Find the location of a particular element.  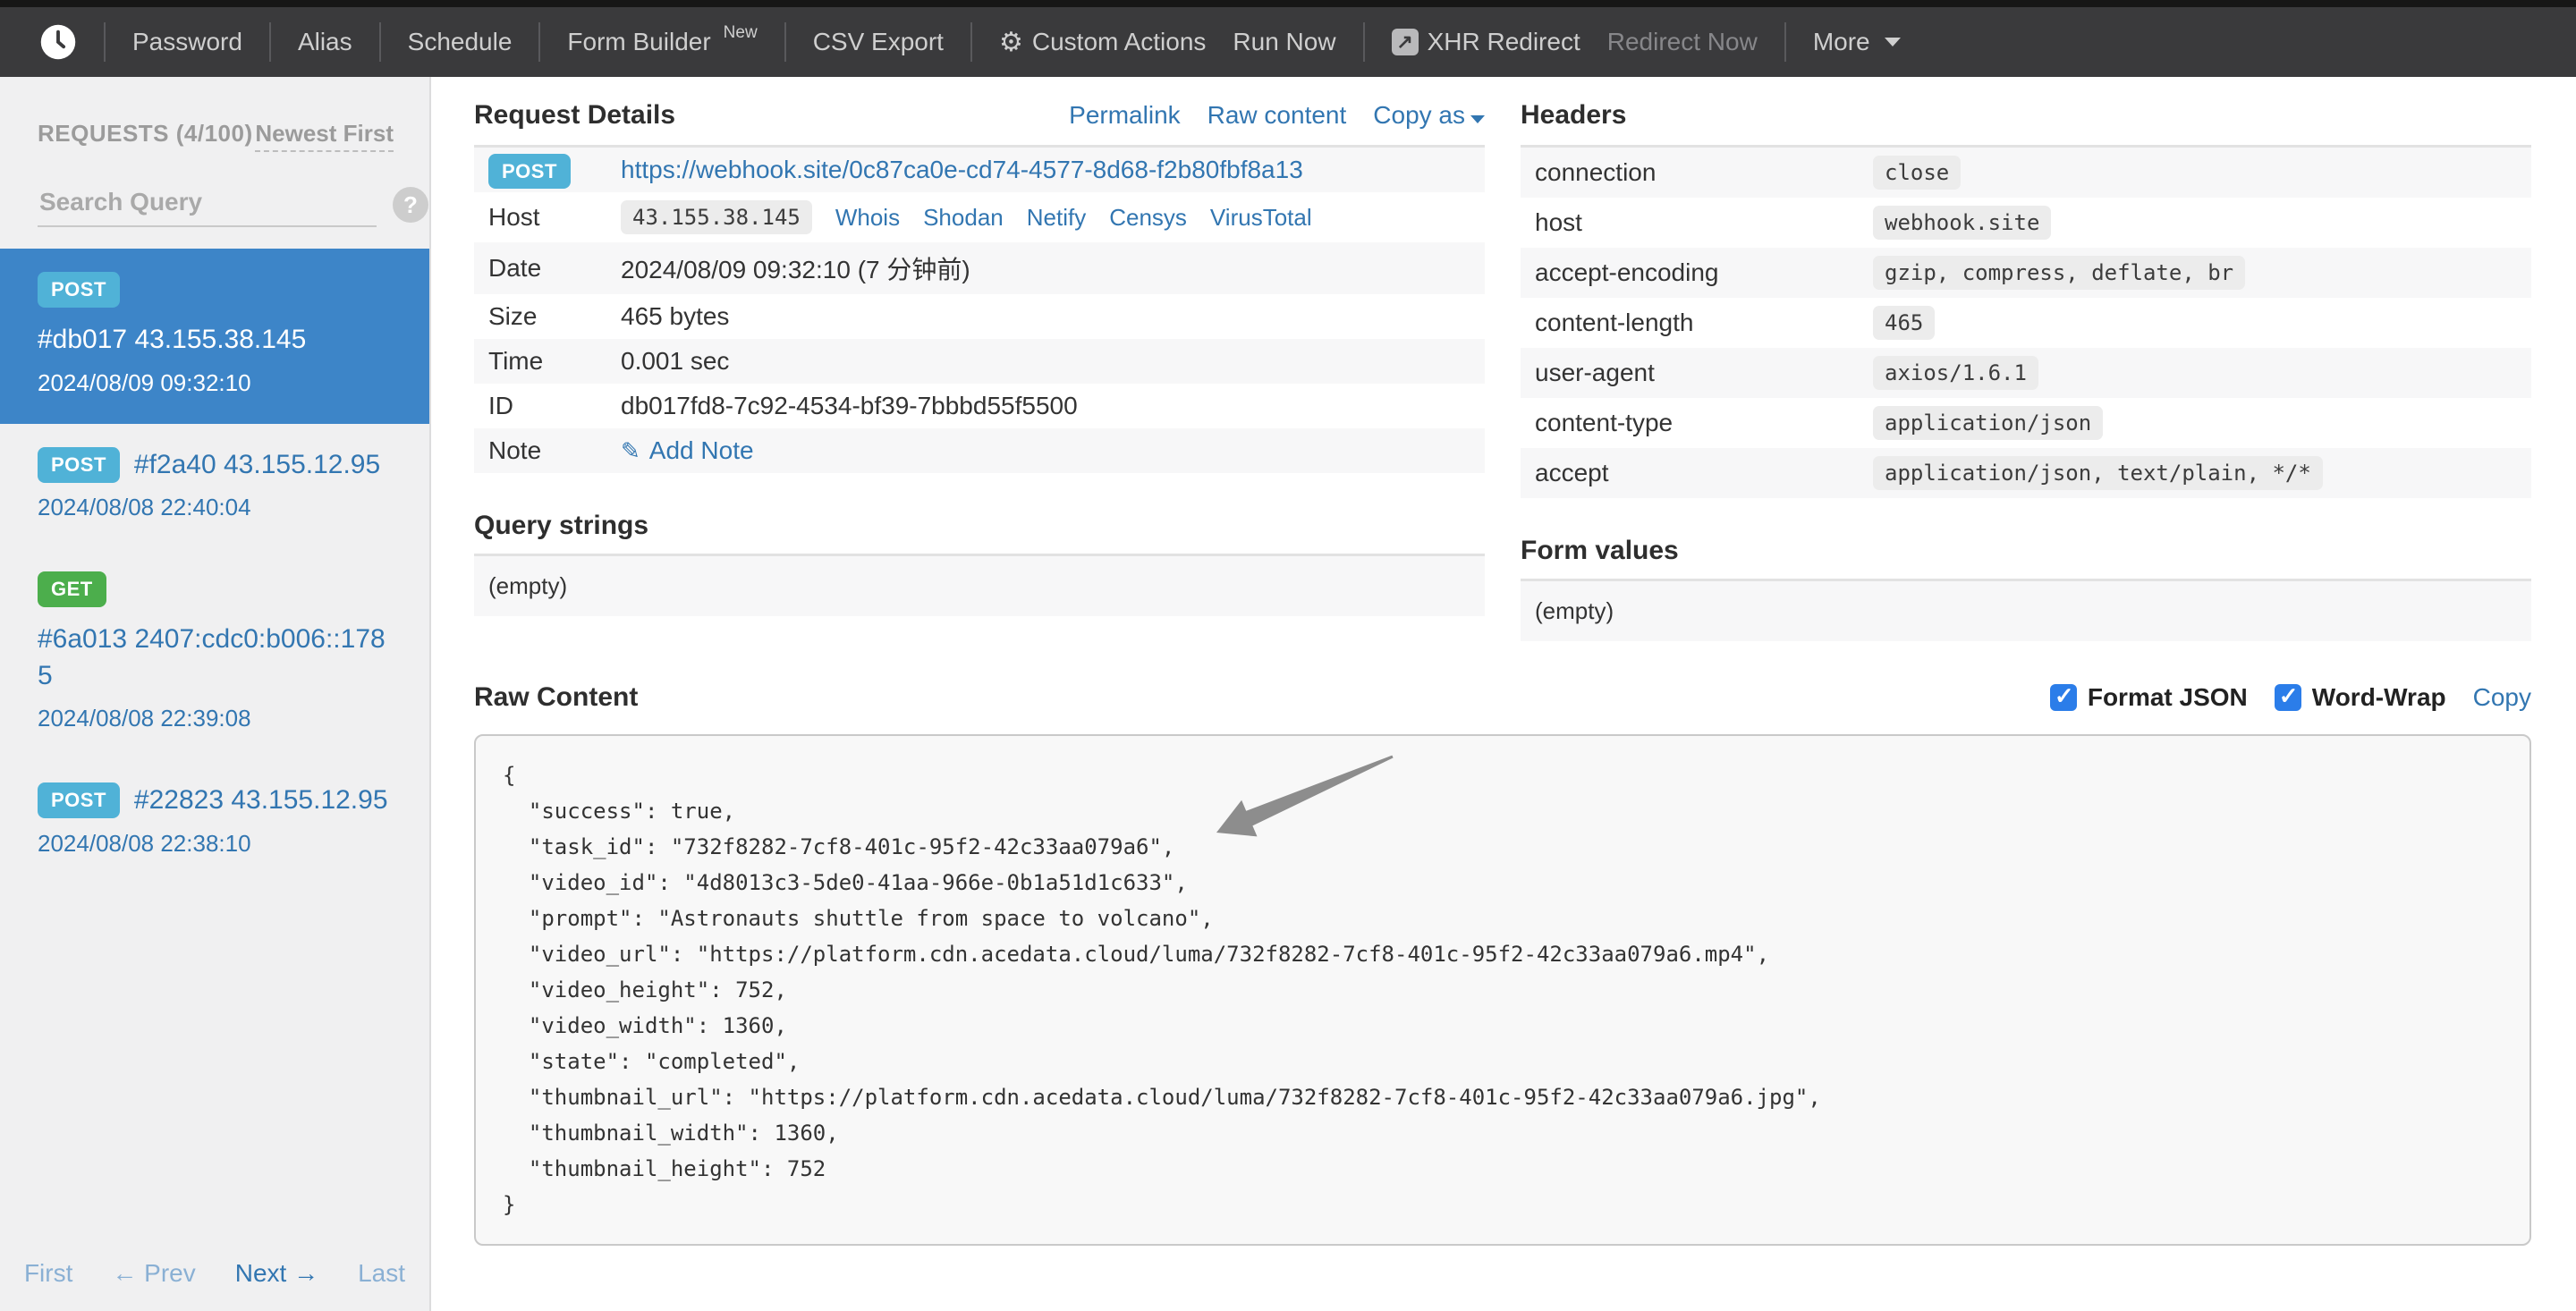

clock-icon is located at coordinates (58, 42).